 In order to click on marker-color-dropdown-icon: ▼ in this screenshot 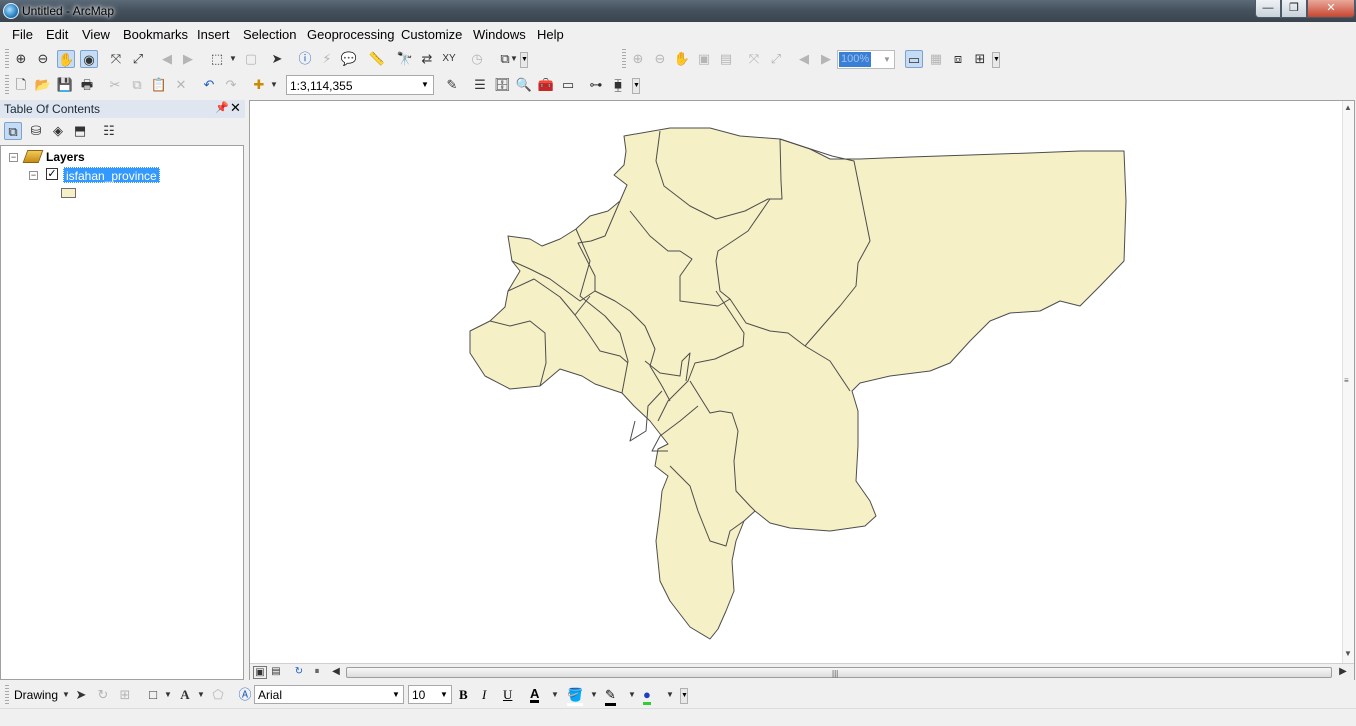, I will do `click(670, 695)`.